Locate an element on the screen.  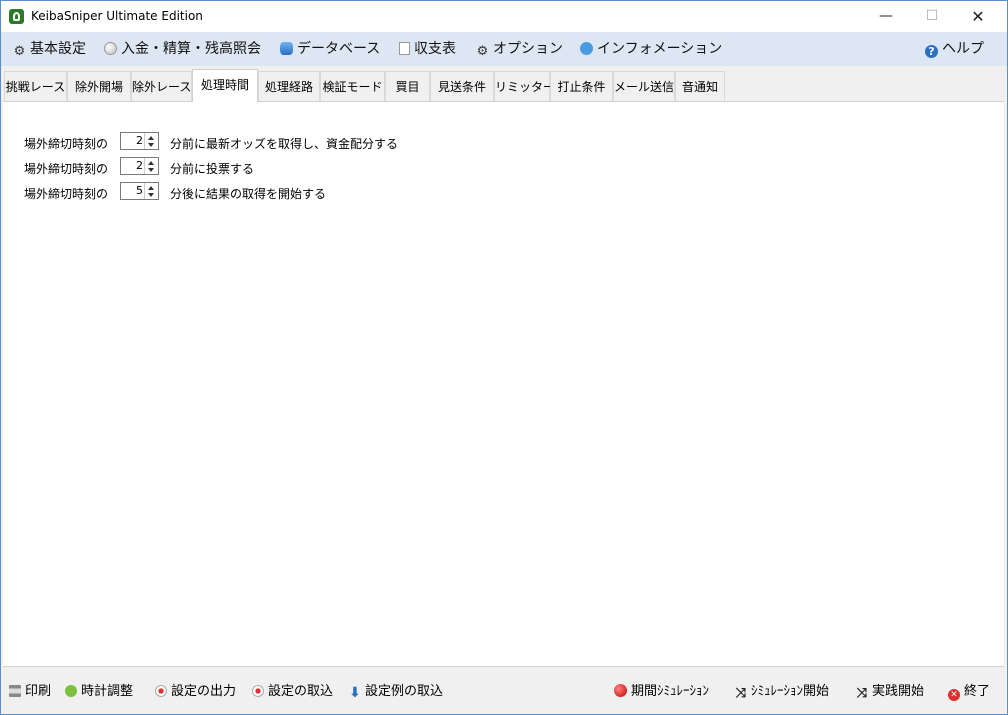
help-icon: ? is located at coordinates (931, 51).